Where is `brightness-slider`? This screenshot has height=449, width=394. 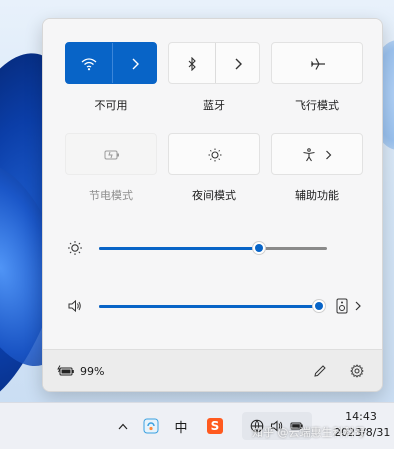 brightness-slider is located at coordinates (213, 248).